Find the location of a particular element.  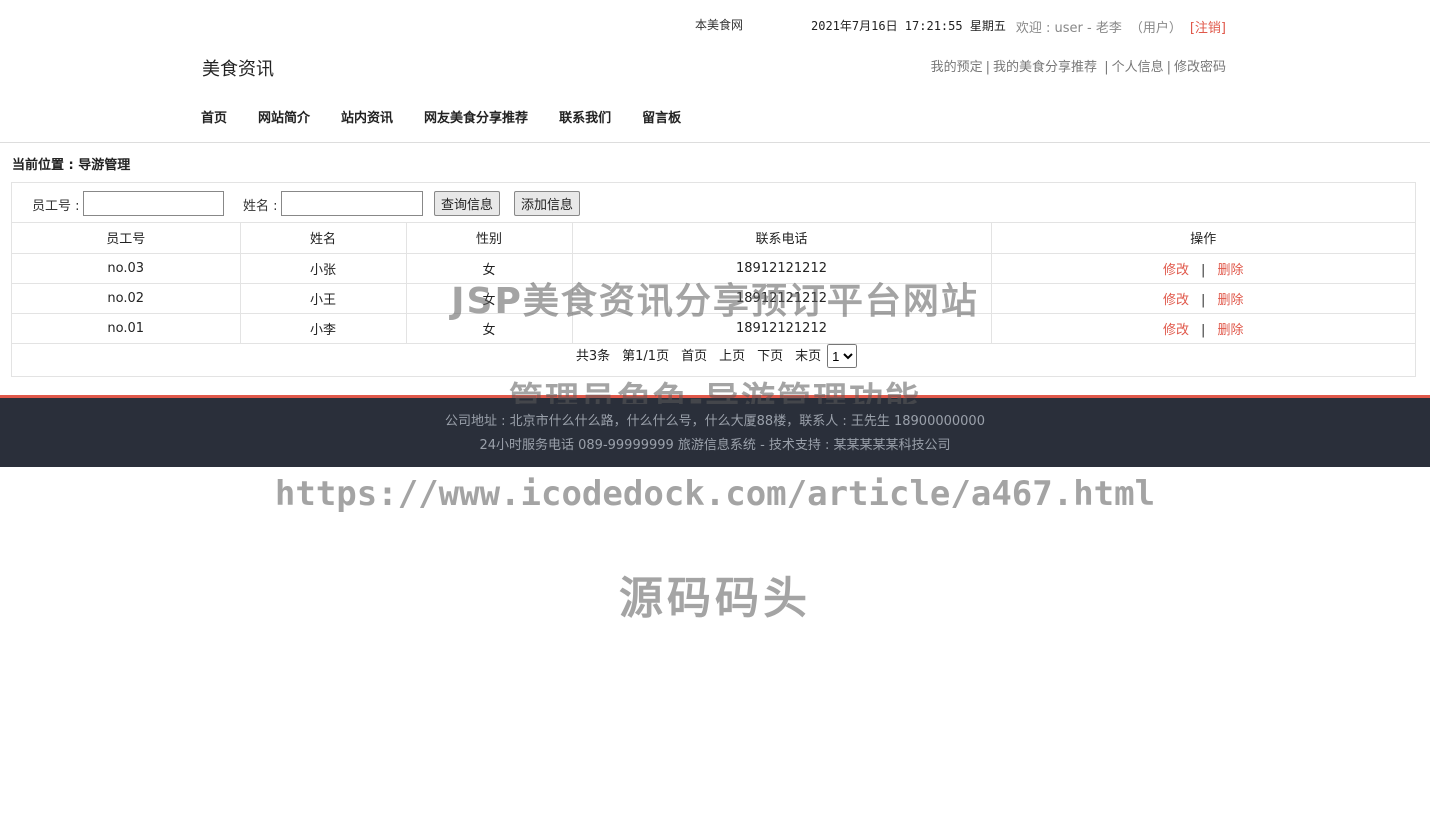

employee-id-cell: no.02 is located at coordinates (126, 298).